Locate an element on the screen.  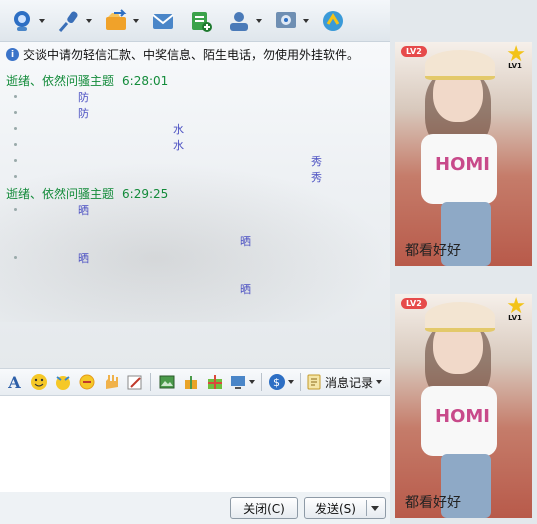
message-header: 逝绪、依然问骚主题 6:29:25 is located at coordinates (87, 193).